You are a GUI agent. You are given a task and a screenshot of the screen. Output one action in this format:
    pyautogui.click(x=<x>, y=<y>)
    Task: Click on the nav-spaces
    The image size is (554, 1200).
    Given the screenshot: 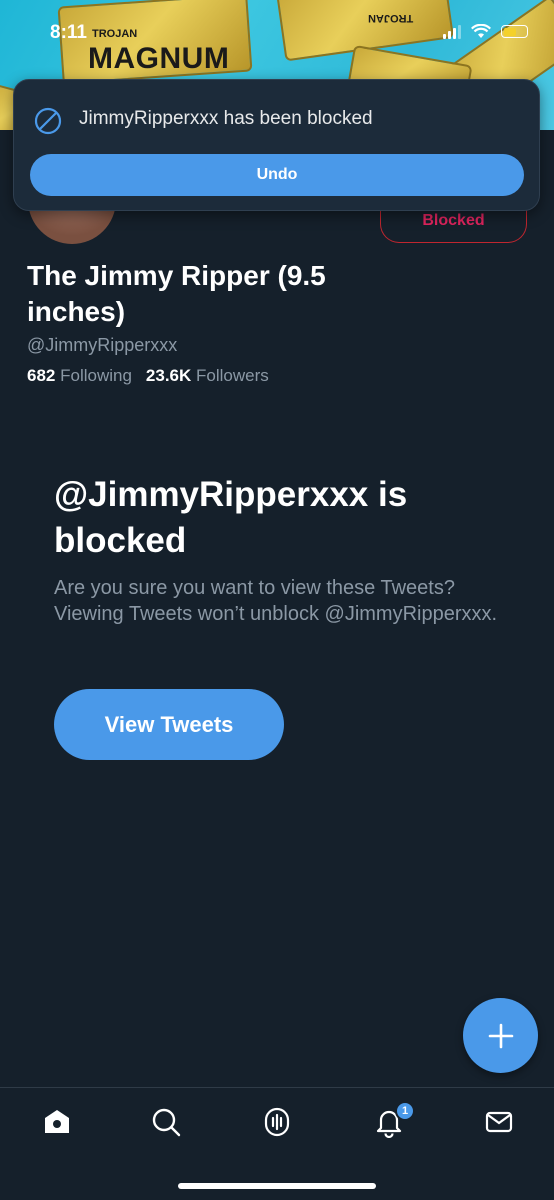 What is the action you would take?
    pyautogui.click(x=277, y=1122)
    